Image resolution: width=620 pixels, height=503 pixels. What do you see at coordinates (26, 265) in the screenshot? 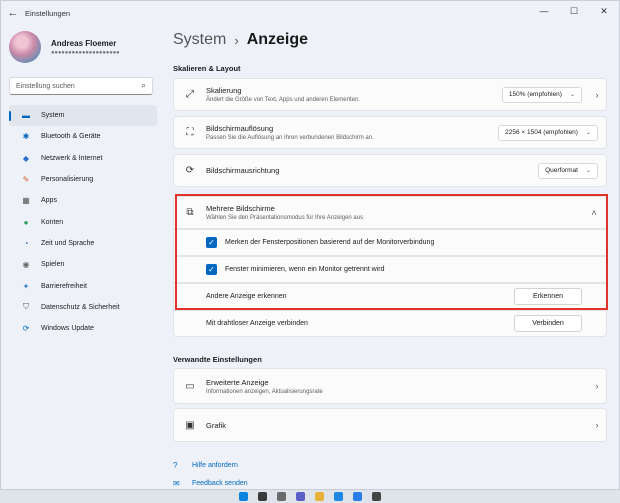
I see `sidebar-icon: ◉` at bounding box center [26, 265].